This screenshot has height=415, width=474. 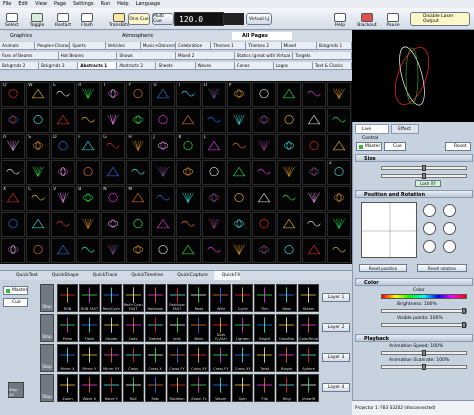 What do you see at coordinates (18, 46) in the screenshot?
I see `category-tab: Animals` at bounding box center [18, 46].